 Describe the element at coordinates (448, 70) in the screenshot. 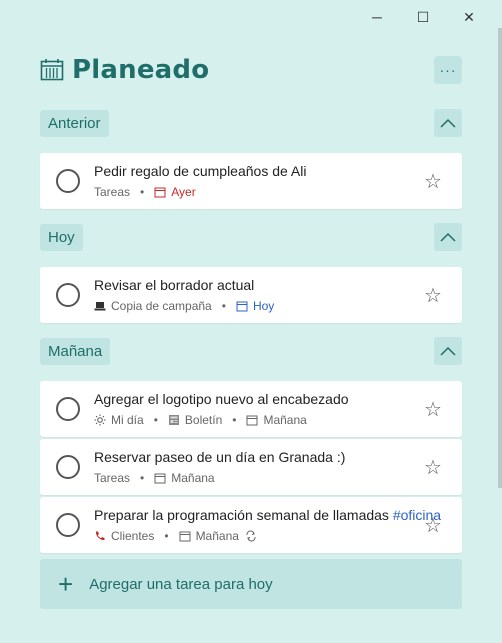

I see `more-options-button: ···` at that location.